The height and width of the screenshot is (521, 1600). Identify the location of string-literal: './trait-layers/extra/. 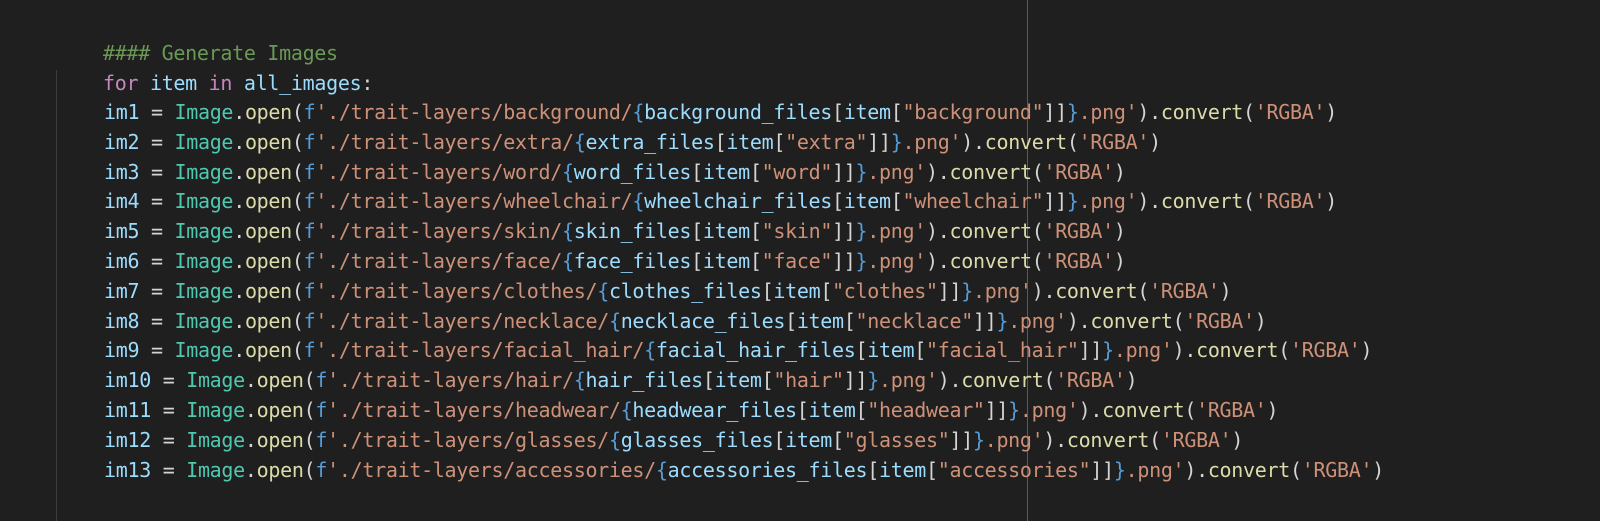
(444, 141).